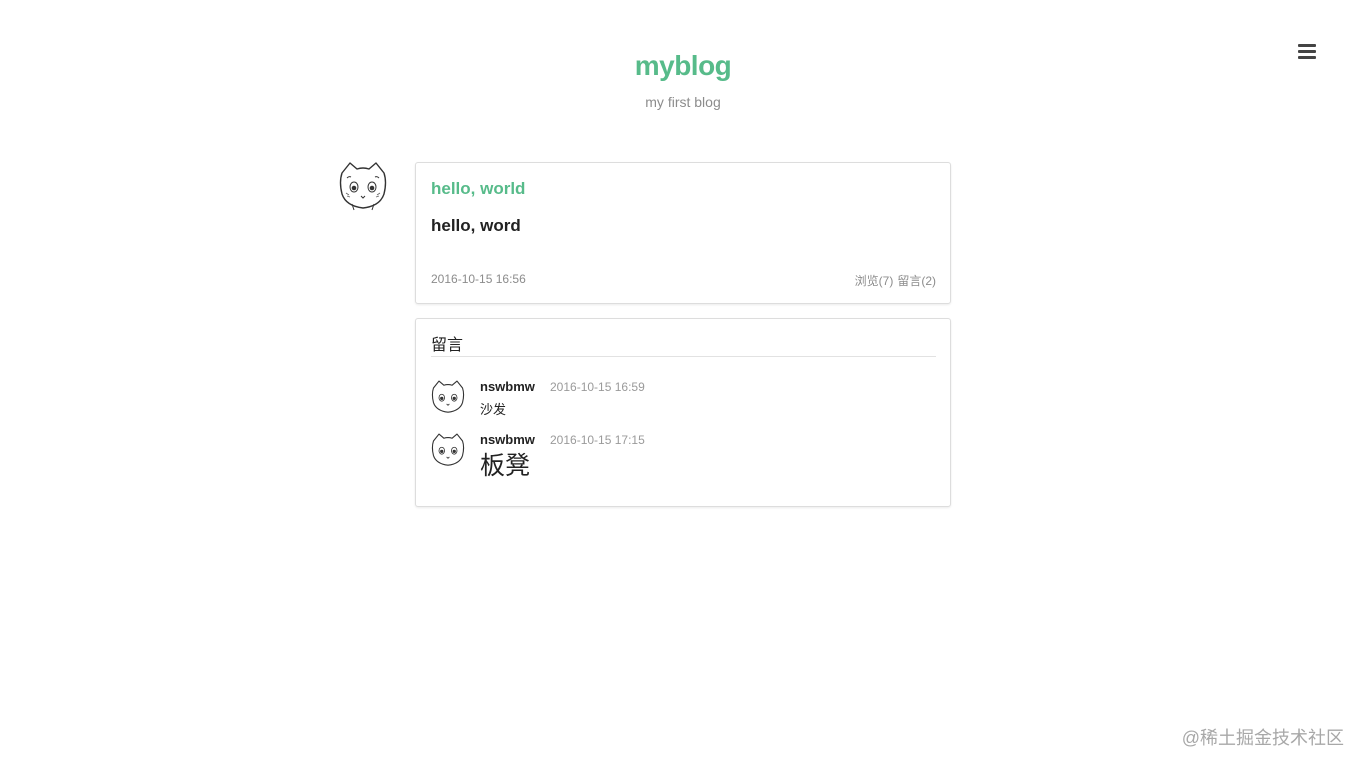  I want to click on site-header: myblog my first blog, so click(683, 80).